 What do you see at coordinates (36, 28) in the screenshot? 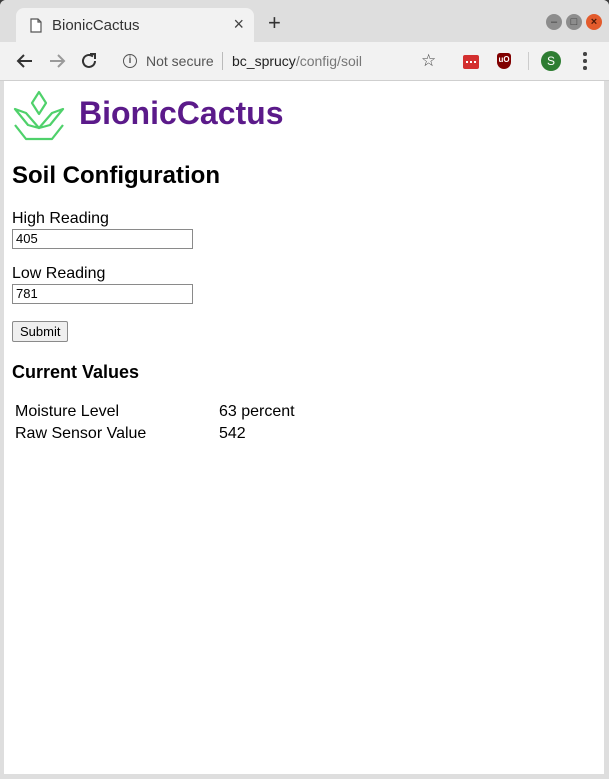
I see `page-icon` at bounding box center [36, 28].